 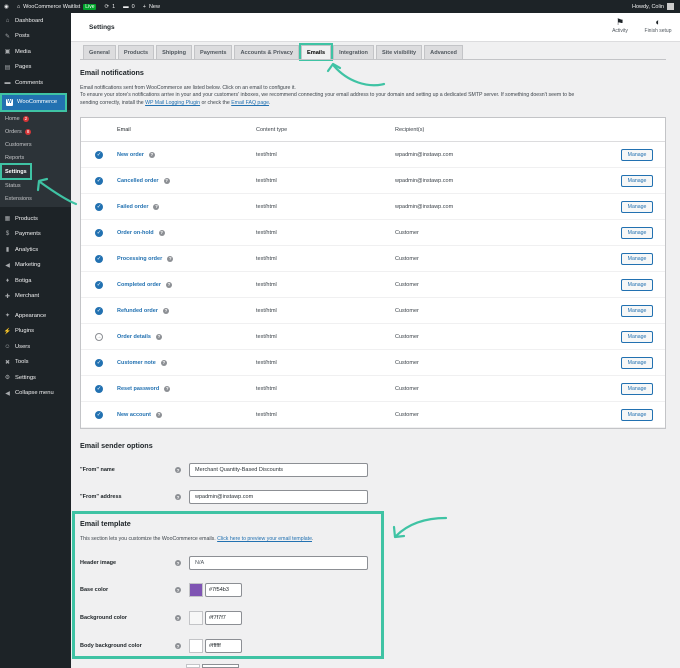 What do you see at coordinates (138, 389) in the screenshot?
I see `email-name-link: Reset password` at bounding box center [138, 389].